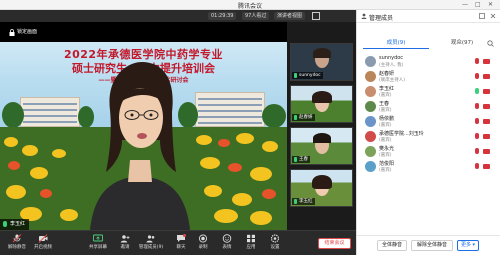 The image size is (500, 255). What do you see at coordinates (478, 4) in the screenshot?
I see `maximize-button: □` at bounding box center [478, 4].